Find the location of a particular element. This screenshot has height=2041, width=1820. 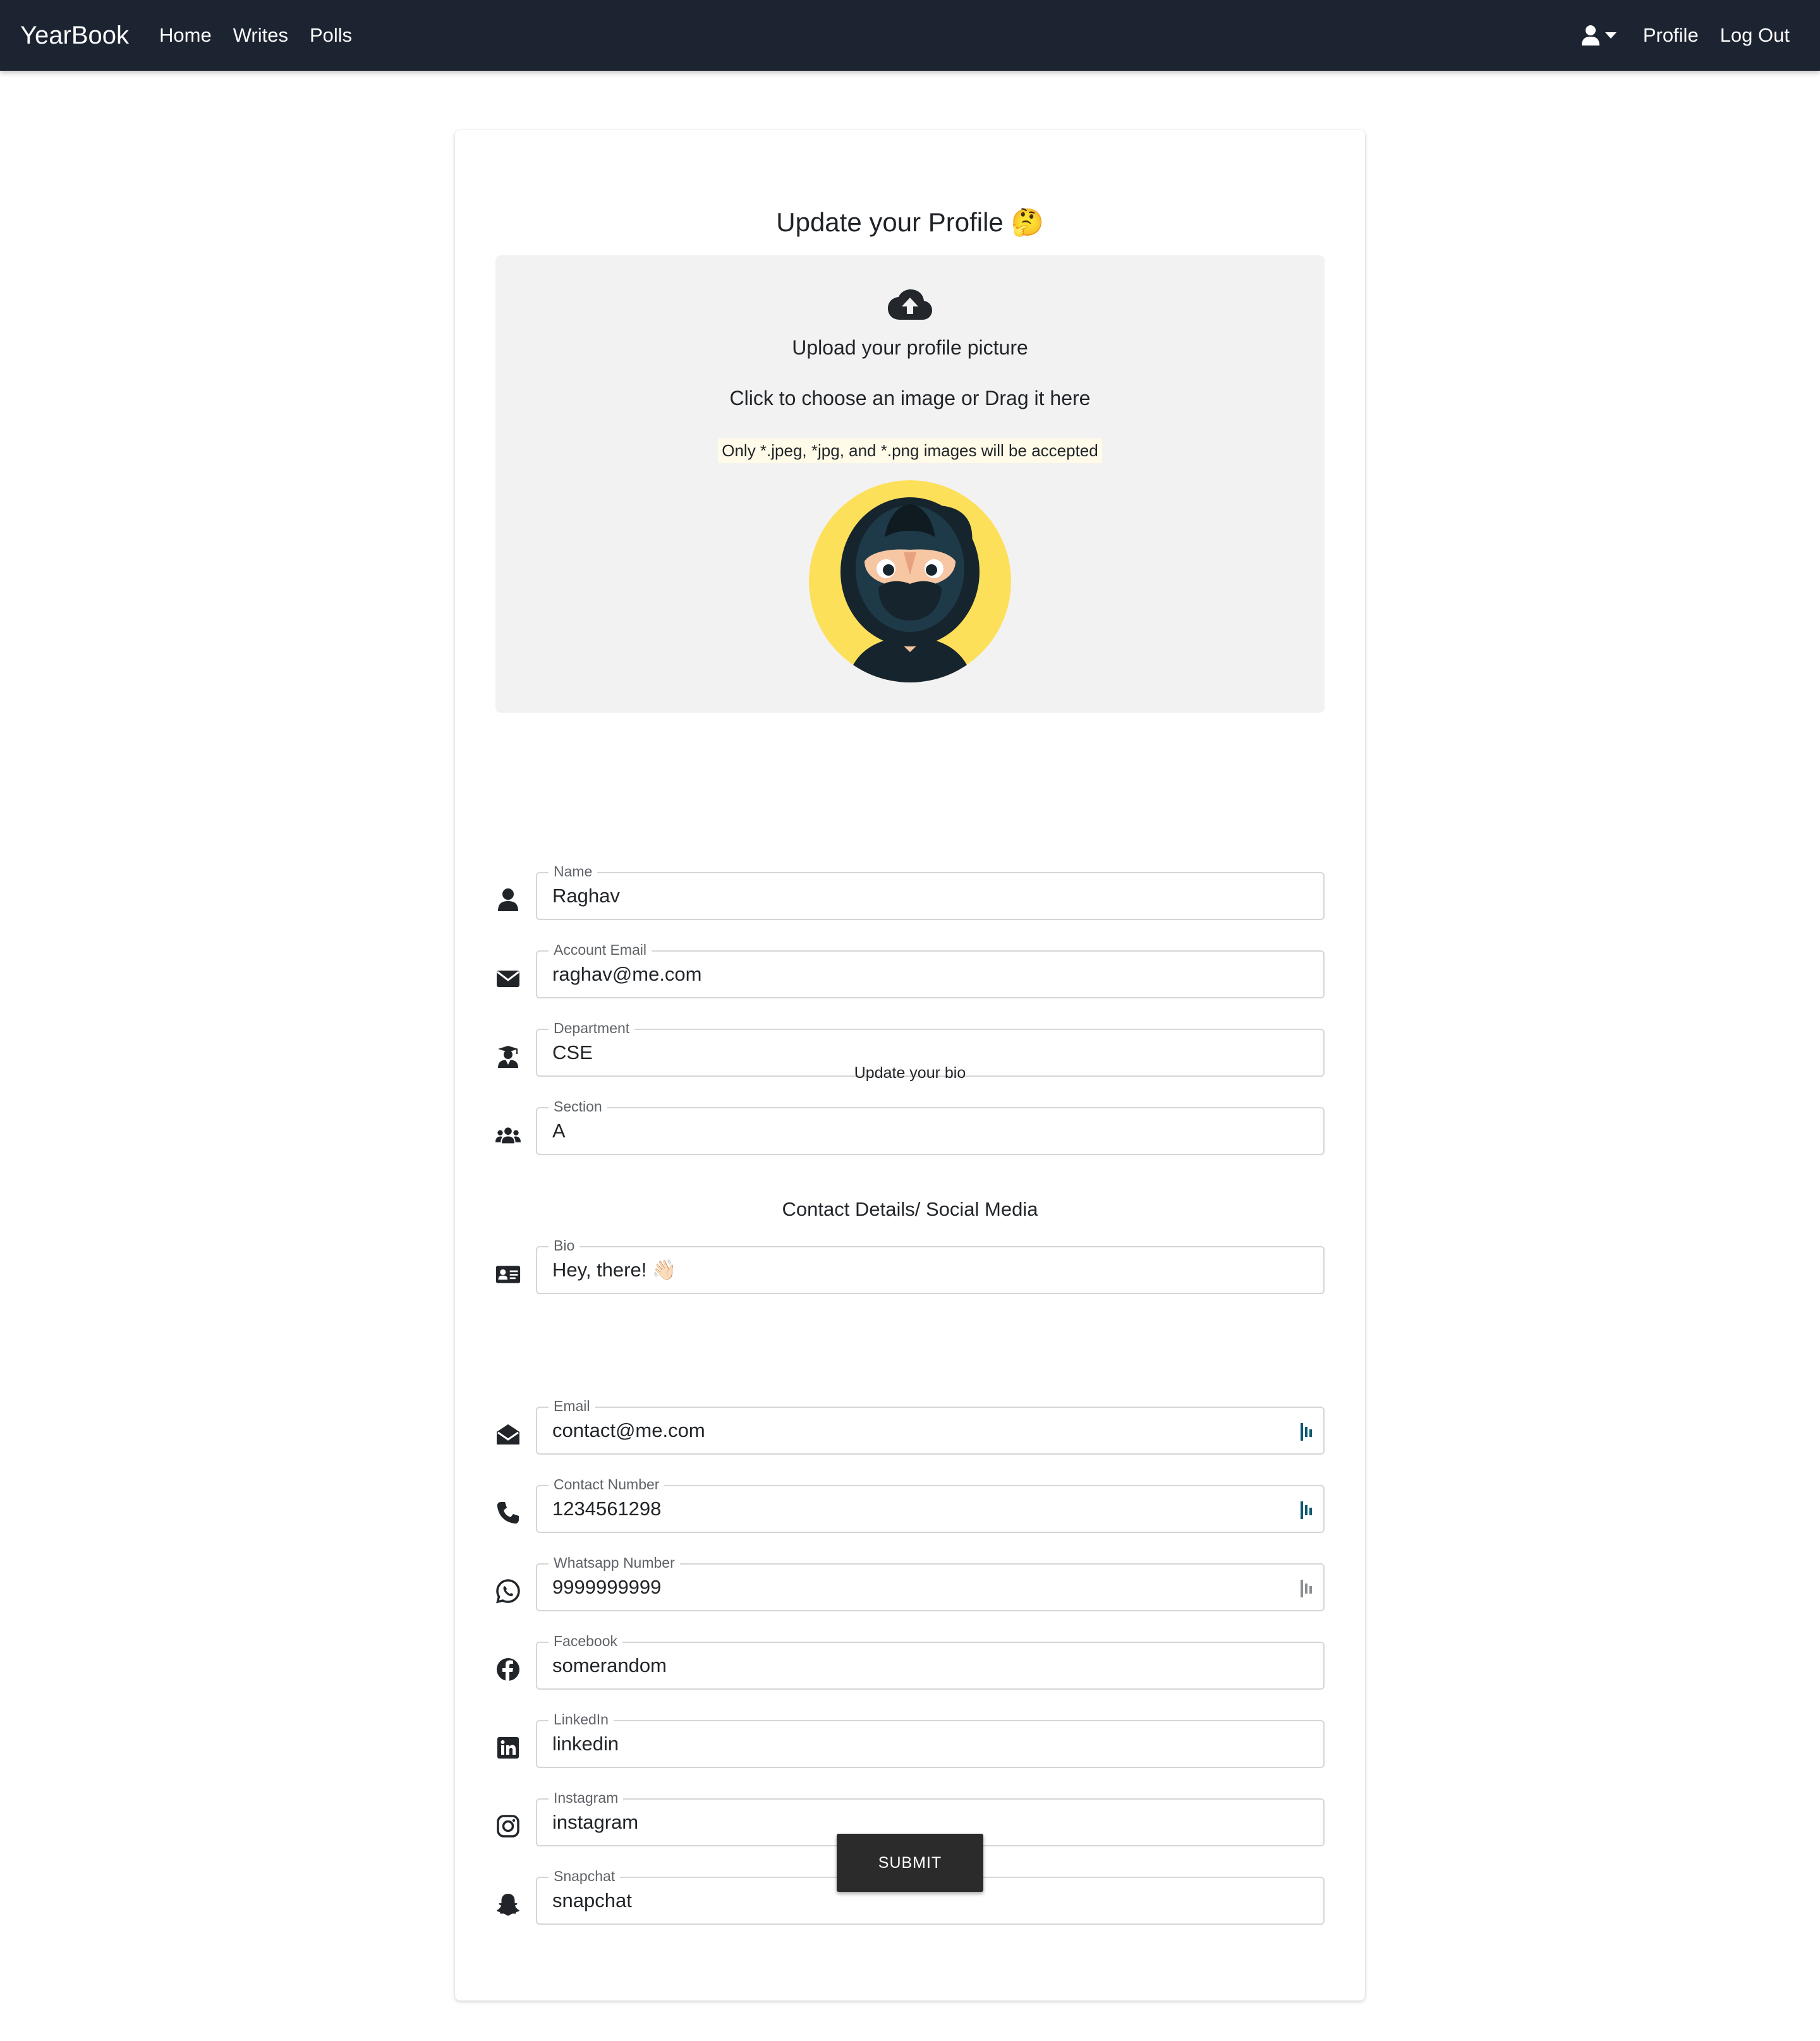

whatsapp-field: Whatsapp Number 9999999999 is located at coordinates (930, 1582).